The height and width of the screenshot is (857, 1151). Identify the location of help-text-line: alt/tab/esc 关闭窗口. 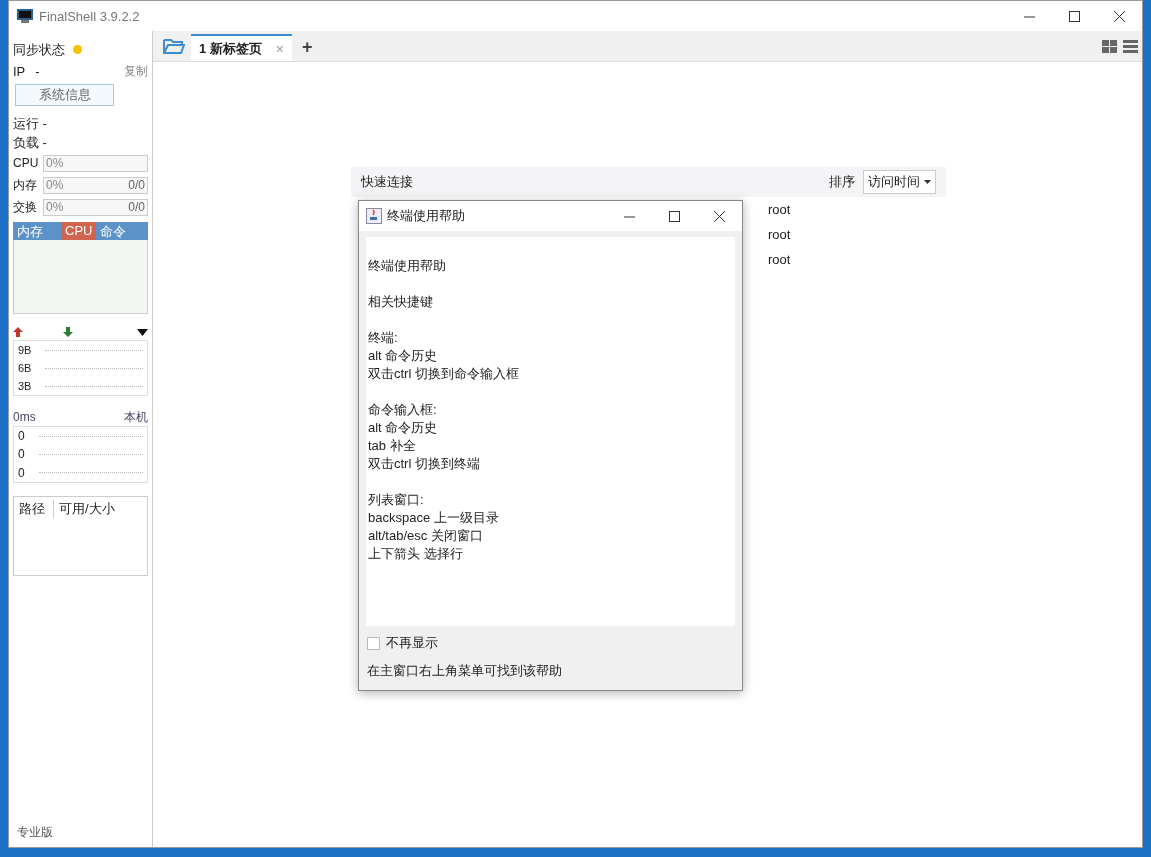
(426, 536).